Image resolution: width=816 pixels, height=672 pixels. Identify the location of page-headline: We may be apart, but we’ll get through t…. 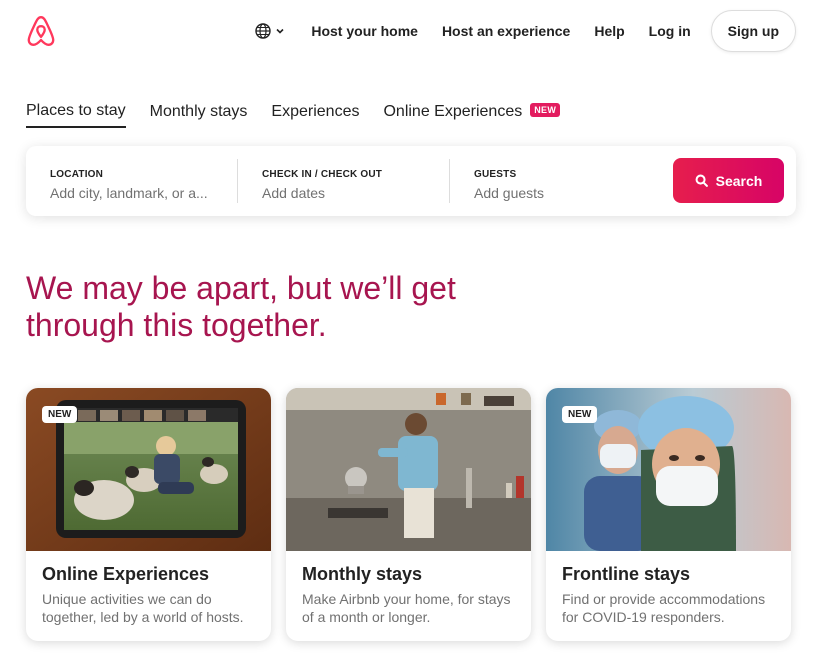
(241, 306).